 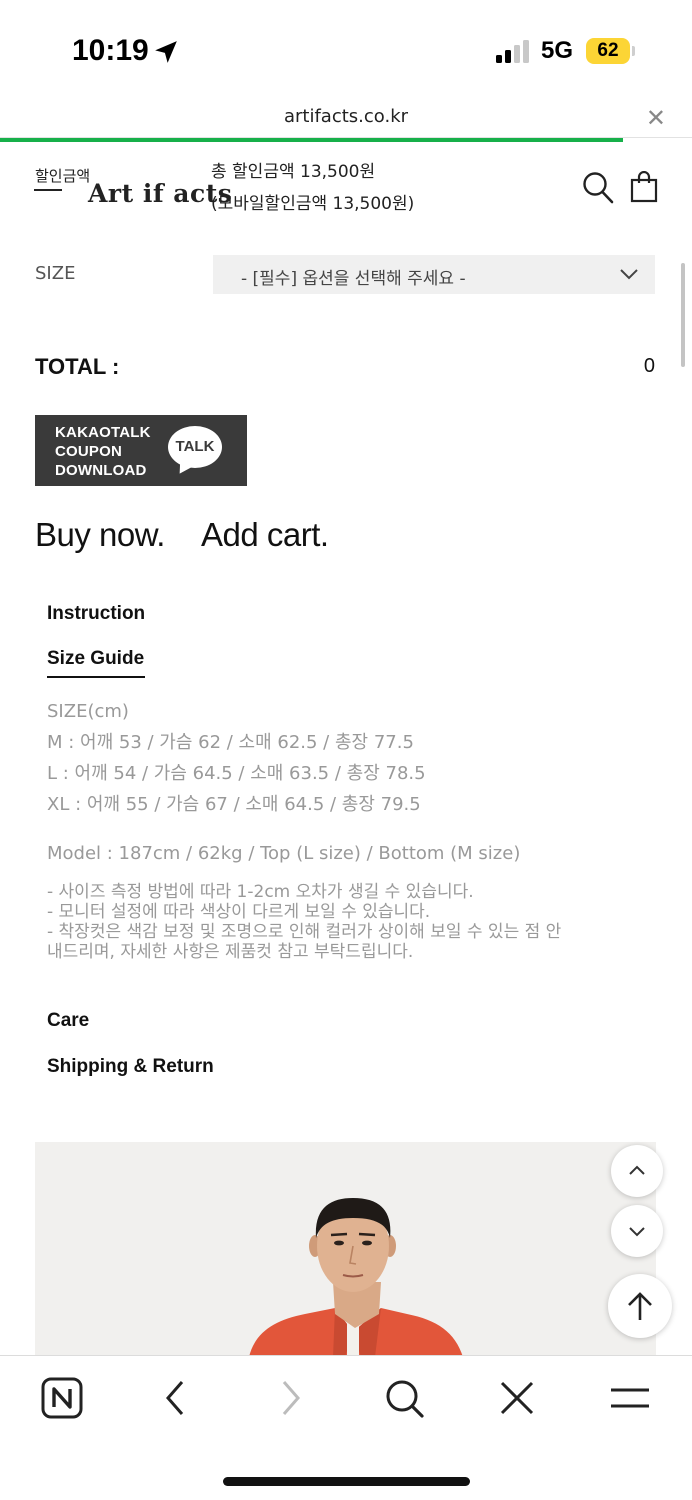 I want to click on size-select: - [필수] 옵션을 선택해 주세요 -, so click(x=434, y=274).